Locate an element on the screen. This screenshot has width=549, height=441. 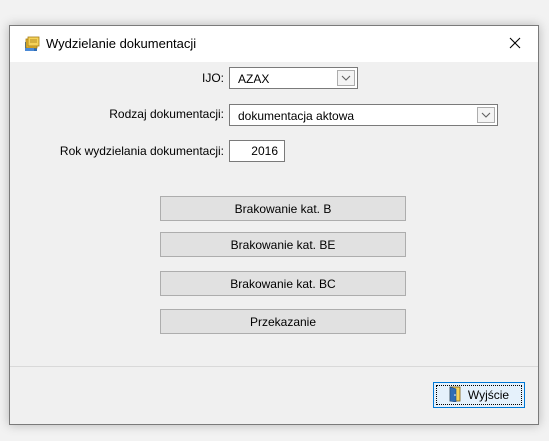
rodzaj-dropdown-button is located at coordinates (486, 115).